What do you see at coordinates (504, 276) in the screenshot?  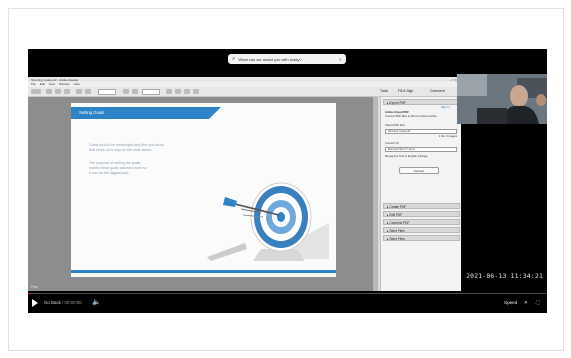 I see `video-timestamp: 2021-06-13 11:34:21` at bounding box center [504, 276].